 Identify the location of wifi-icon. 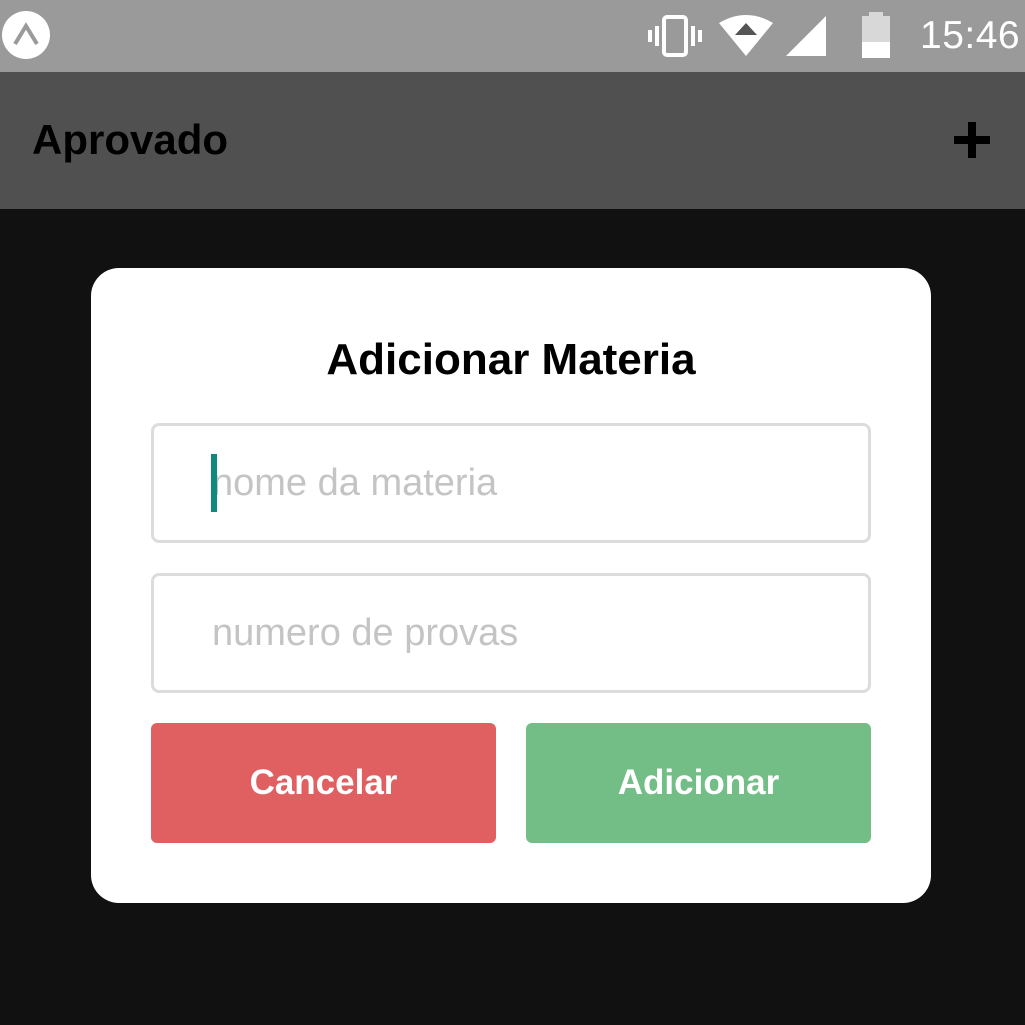
(746, 36).